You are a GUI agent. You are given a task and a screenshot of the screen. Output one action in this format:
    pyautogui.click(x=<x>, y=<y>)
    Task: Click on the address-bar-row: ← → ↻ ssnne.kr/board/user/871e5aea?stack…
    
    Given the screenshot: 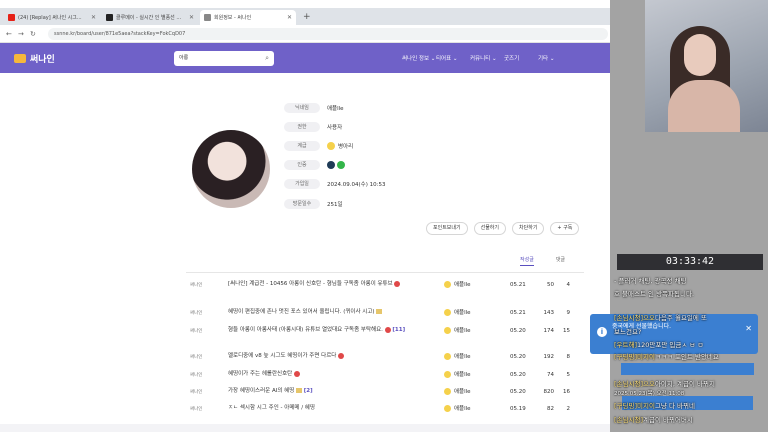 What is the action you would take?
    pyautogui.click(x=320, y=34)
    